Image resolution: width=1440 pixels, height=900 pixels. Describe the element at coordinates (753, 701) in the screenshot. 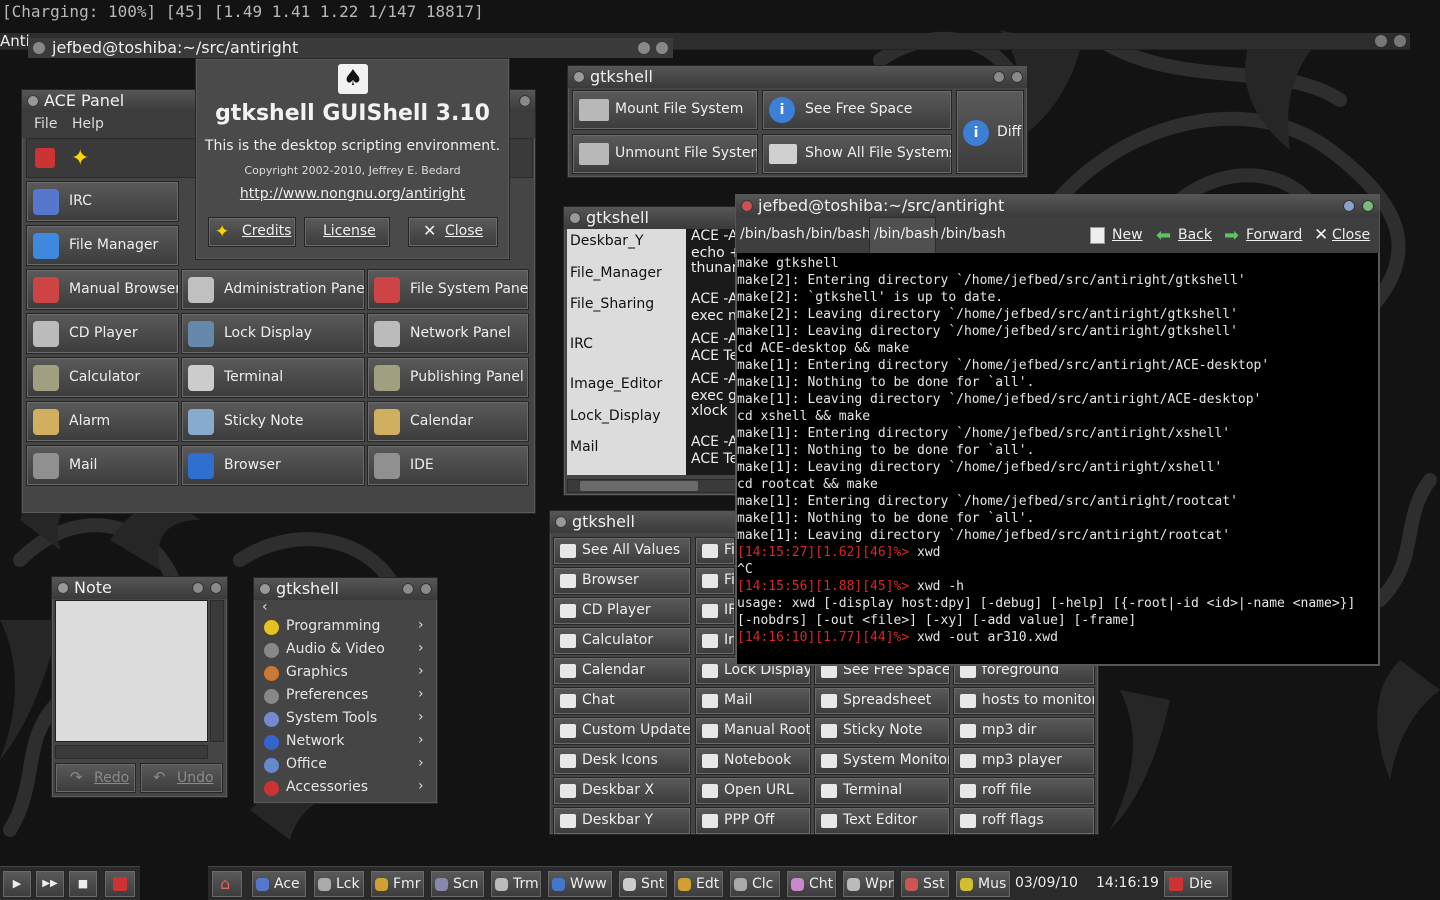

I see `mail-button: Mail` at that location.